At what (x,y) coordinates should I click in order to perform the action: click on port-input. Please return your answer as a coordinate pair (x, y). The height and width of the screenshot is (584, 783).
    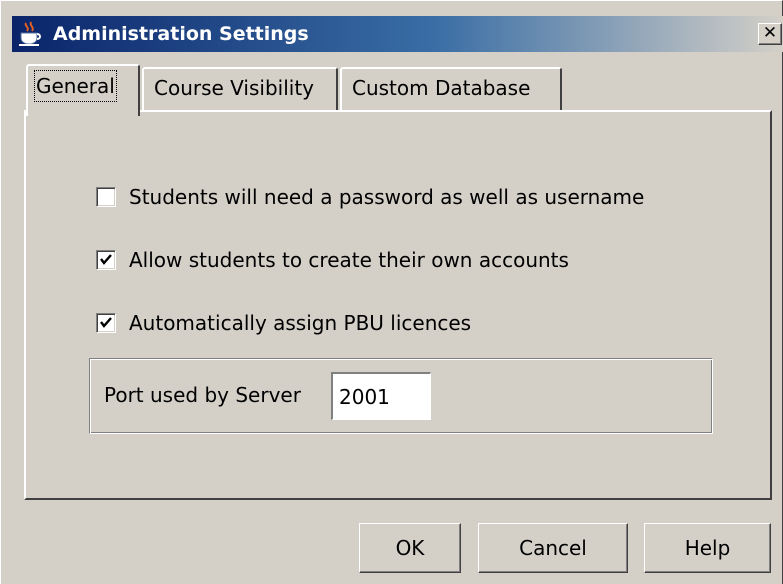
    Looking at the image, I should click on (381, 396).